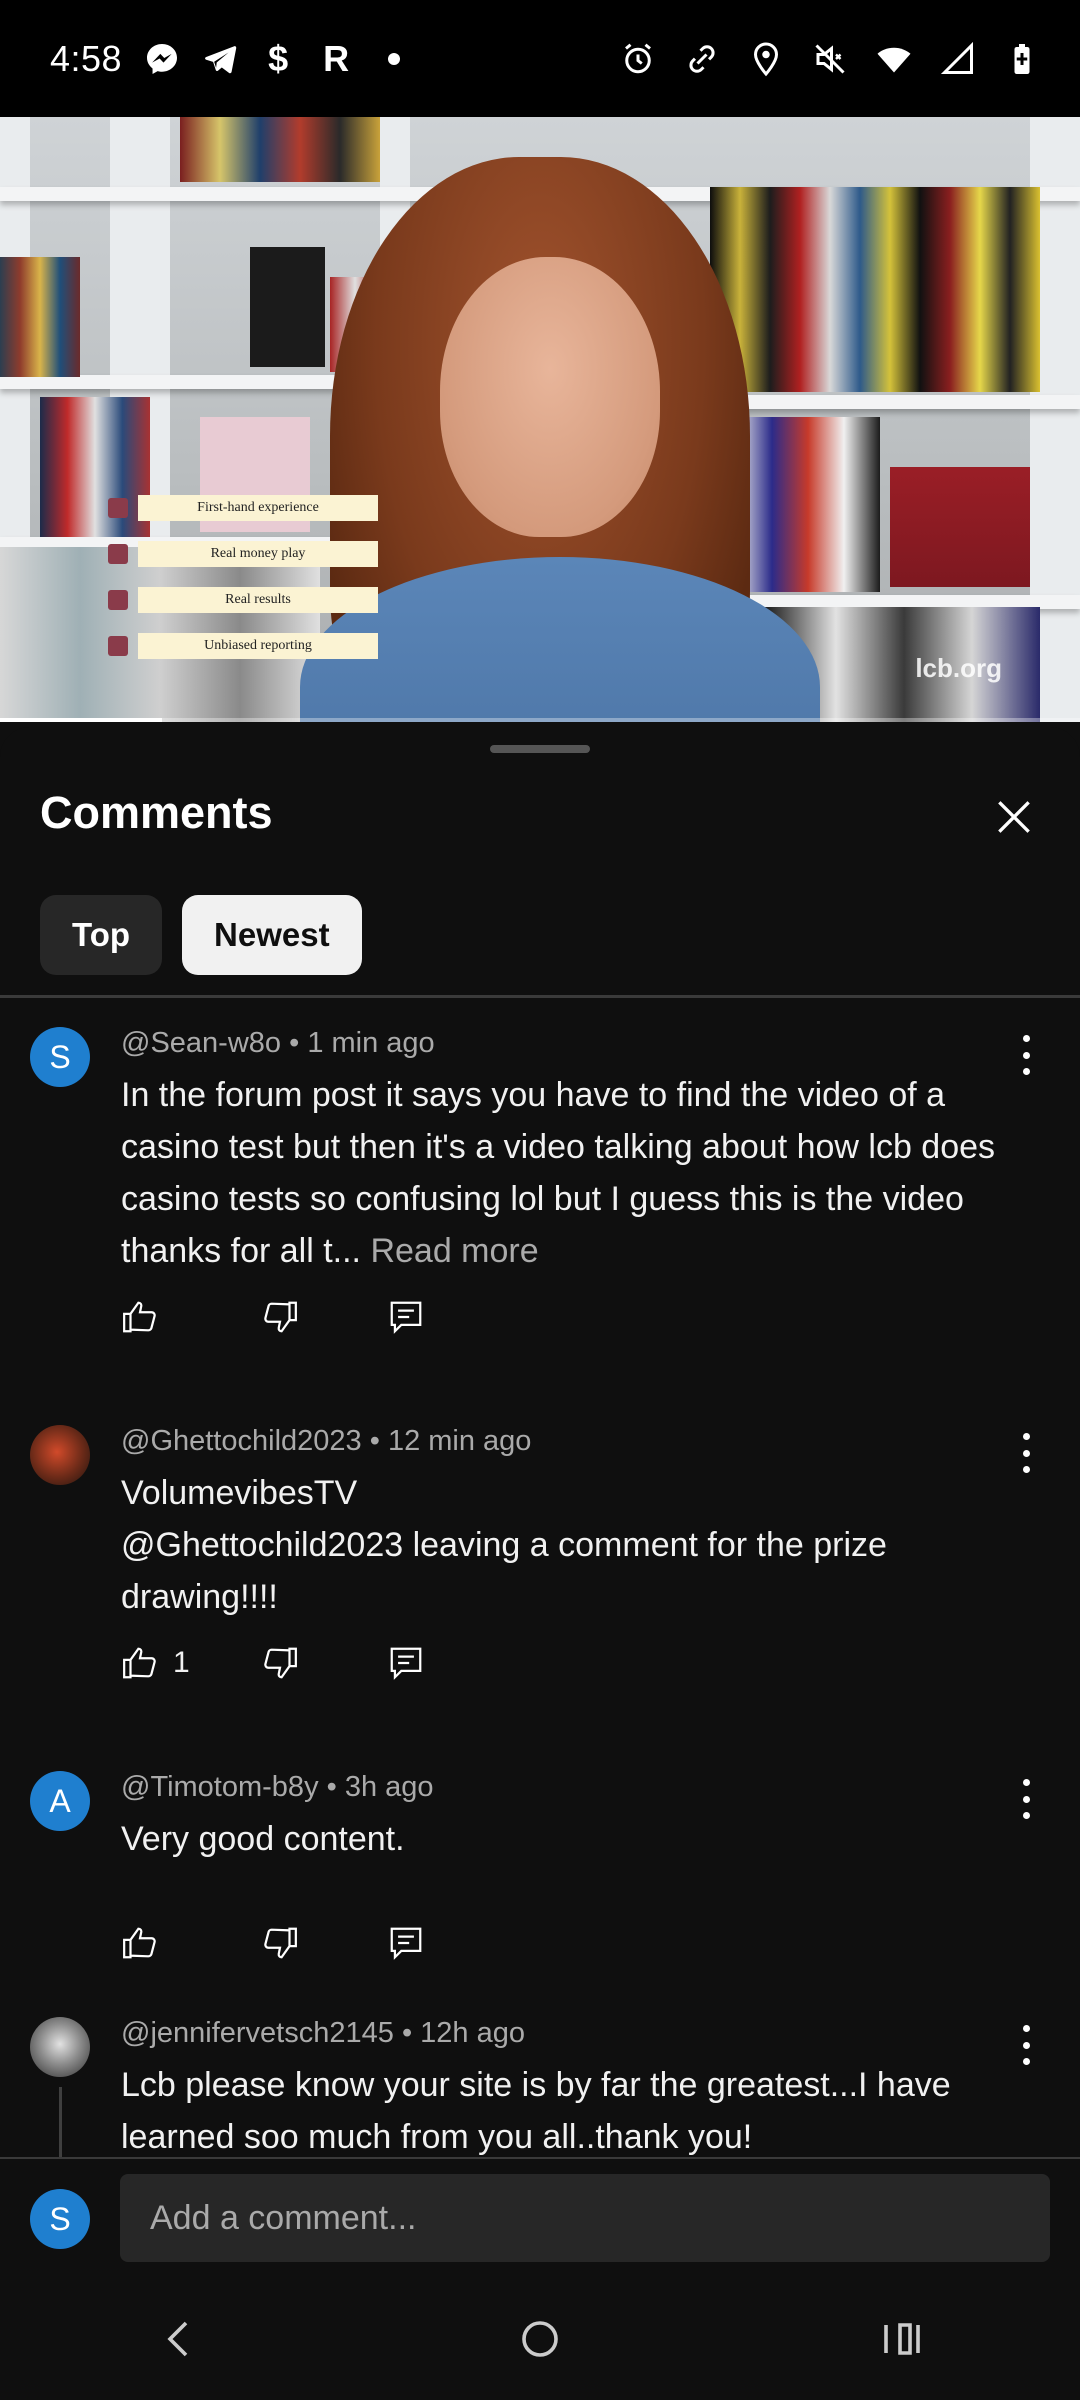  Describe the element at coordinates (540, 996) in the screenshot. I see `divider` at that location.